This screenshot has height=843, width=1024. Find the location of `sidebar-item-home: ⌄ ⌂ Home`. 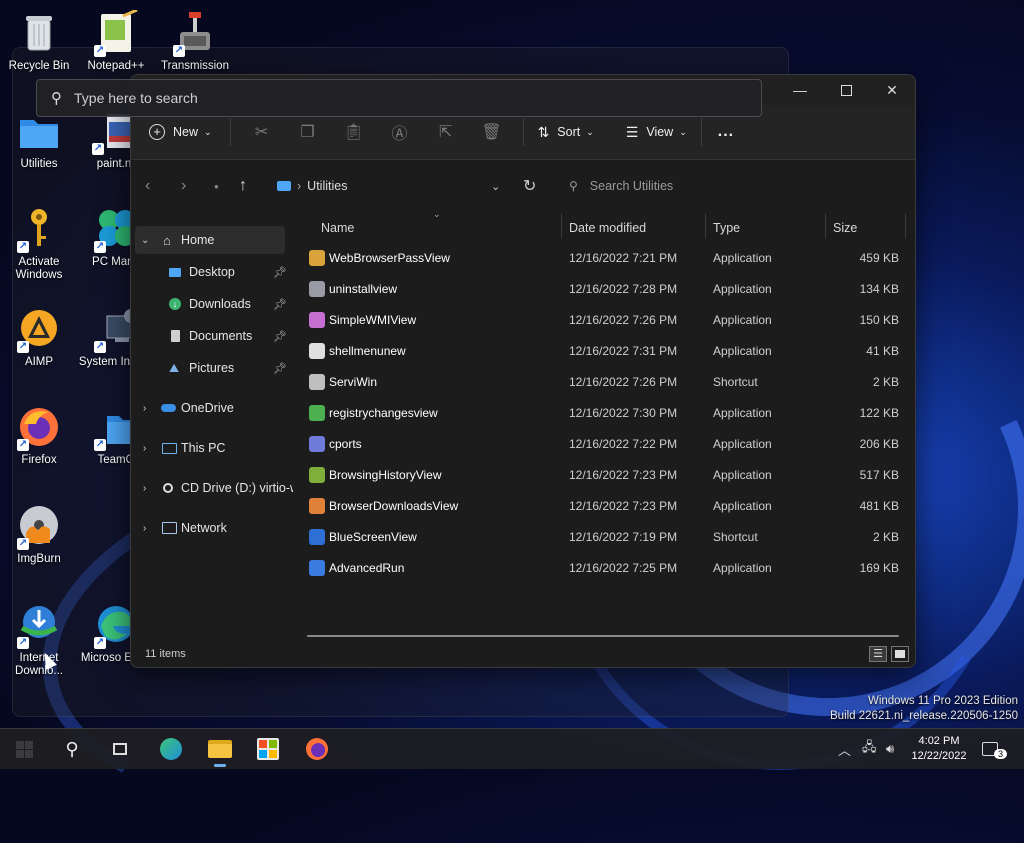

sidebar-item-home: ⌄ ⌂ Home is located at coordinates (210, 240).